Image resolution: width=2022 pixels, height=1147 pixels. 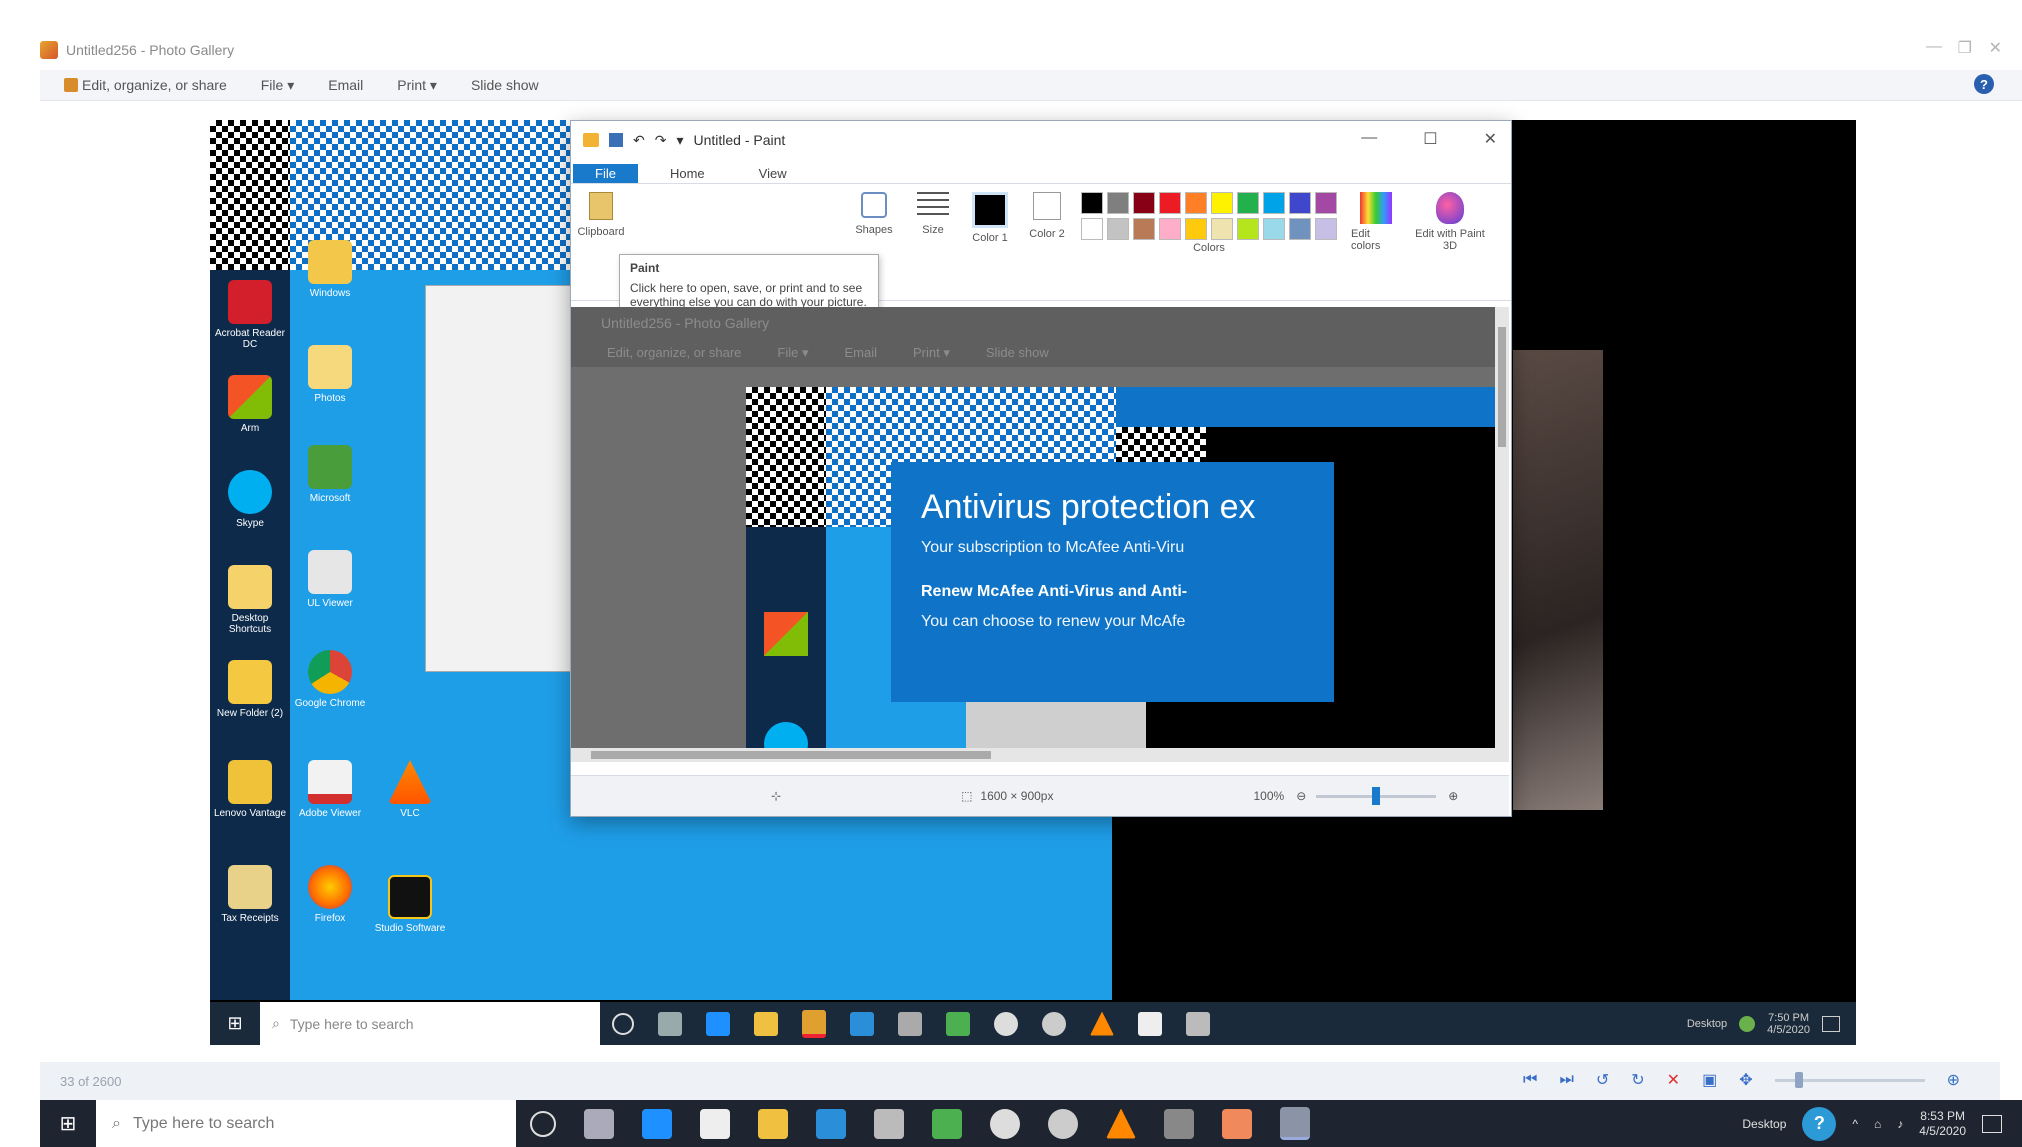 I want to click on desktop-icon: Skype, so click(x=250, y=499).